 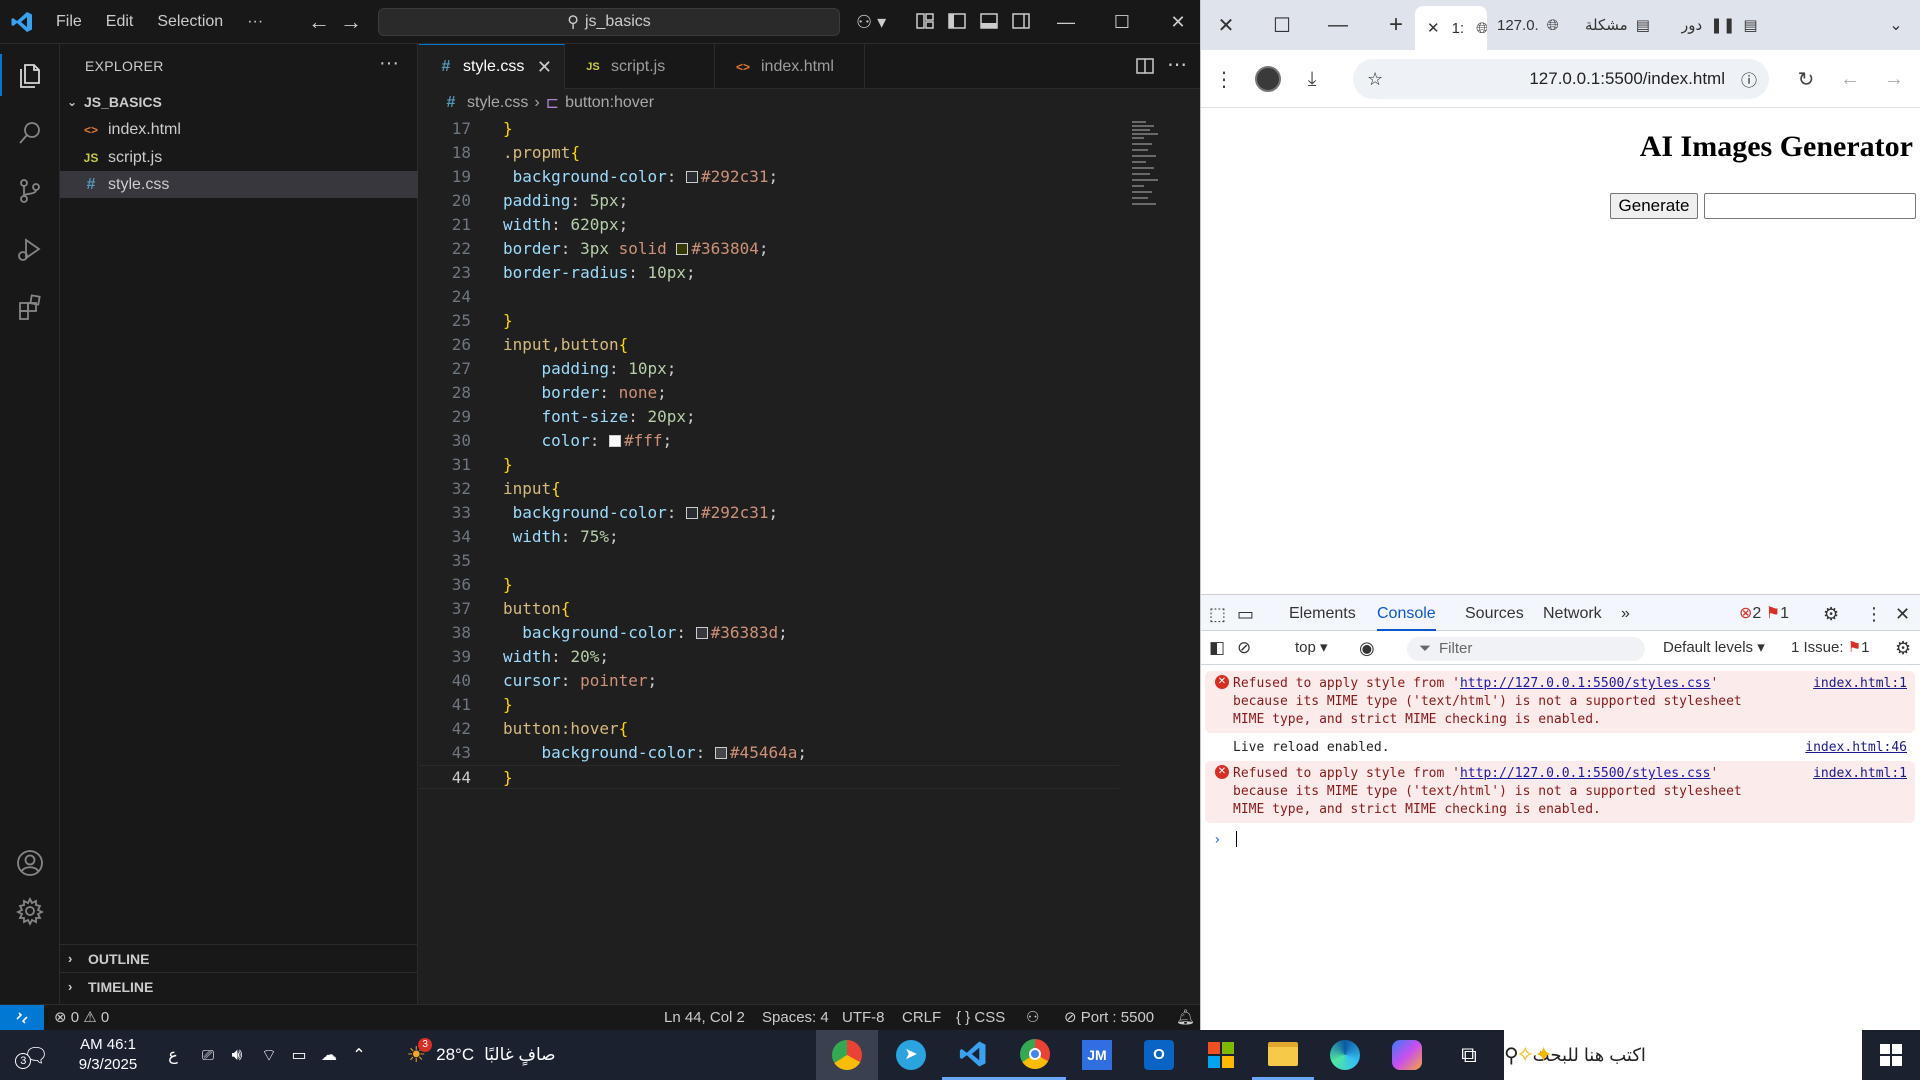 I want to click on tab-search-chevron-icon: ⌄, so click(x=1895, y=25).